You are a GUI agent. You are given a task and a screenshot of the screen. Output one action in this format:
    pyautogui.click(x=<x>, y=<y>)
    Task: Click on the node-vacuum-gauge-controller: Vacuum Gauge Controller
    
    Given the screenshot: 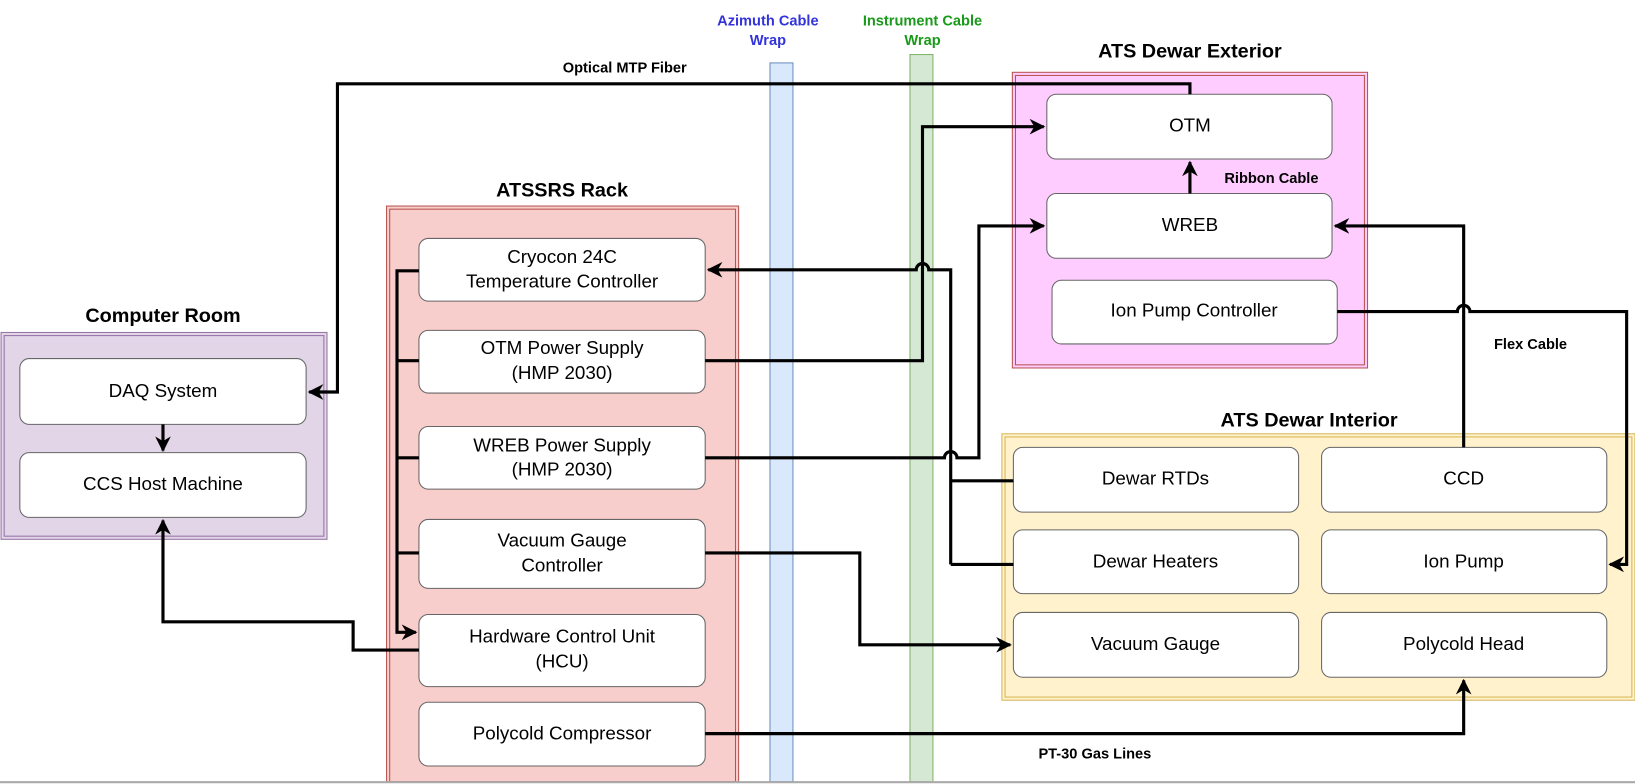 What is the action you would take?
    pyautogui.click(x=562, y=553)
    